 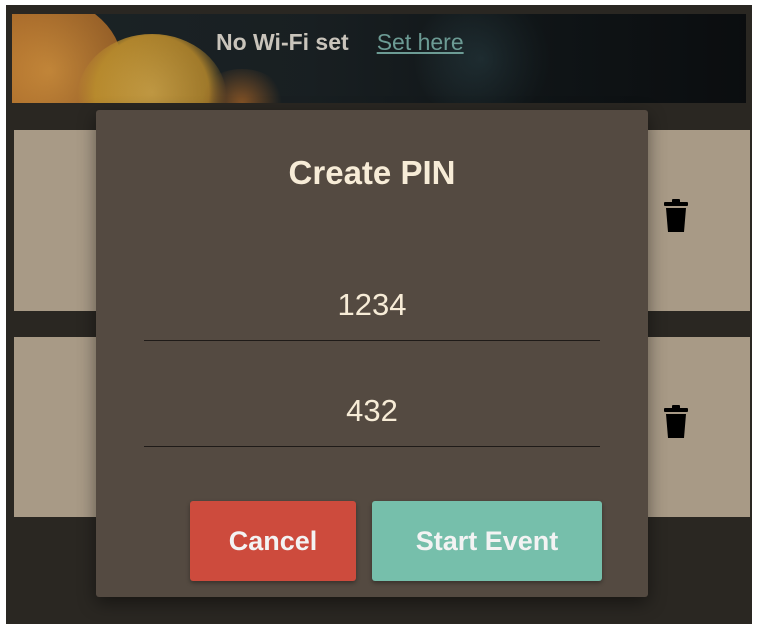 I want to click on wifi-line: No Wi-Fi set Set here, so click(x=340, y=42).